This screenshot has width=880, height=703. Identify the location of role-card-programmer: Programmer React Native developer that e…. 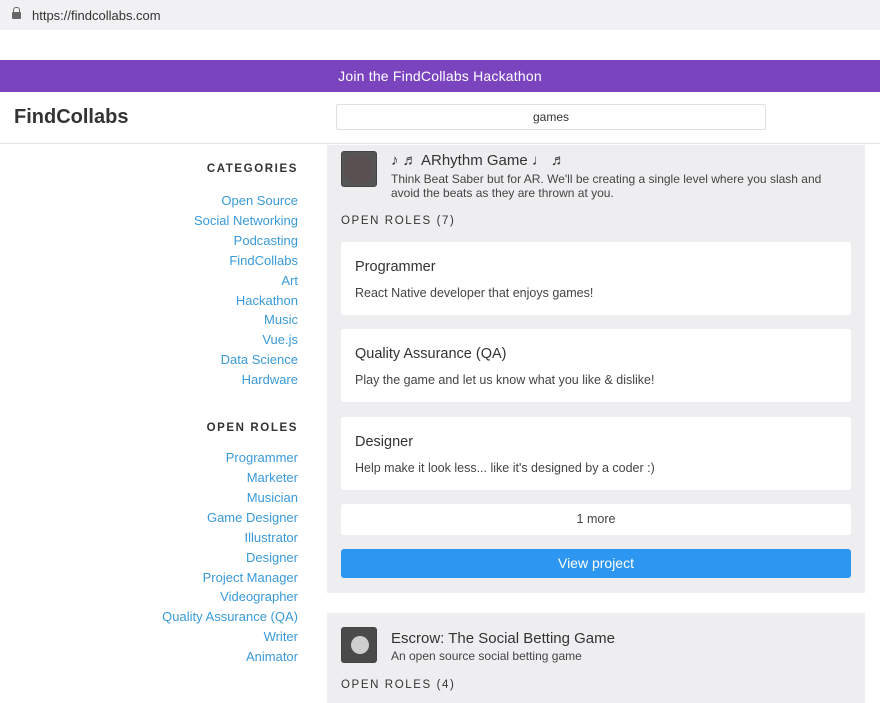
(596, 278).